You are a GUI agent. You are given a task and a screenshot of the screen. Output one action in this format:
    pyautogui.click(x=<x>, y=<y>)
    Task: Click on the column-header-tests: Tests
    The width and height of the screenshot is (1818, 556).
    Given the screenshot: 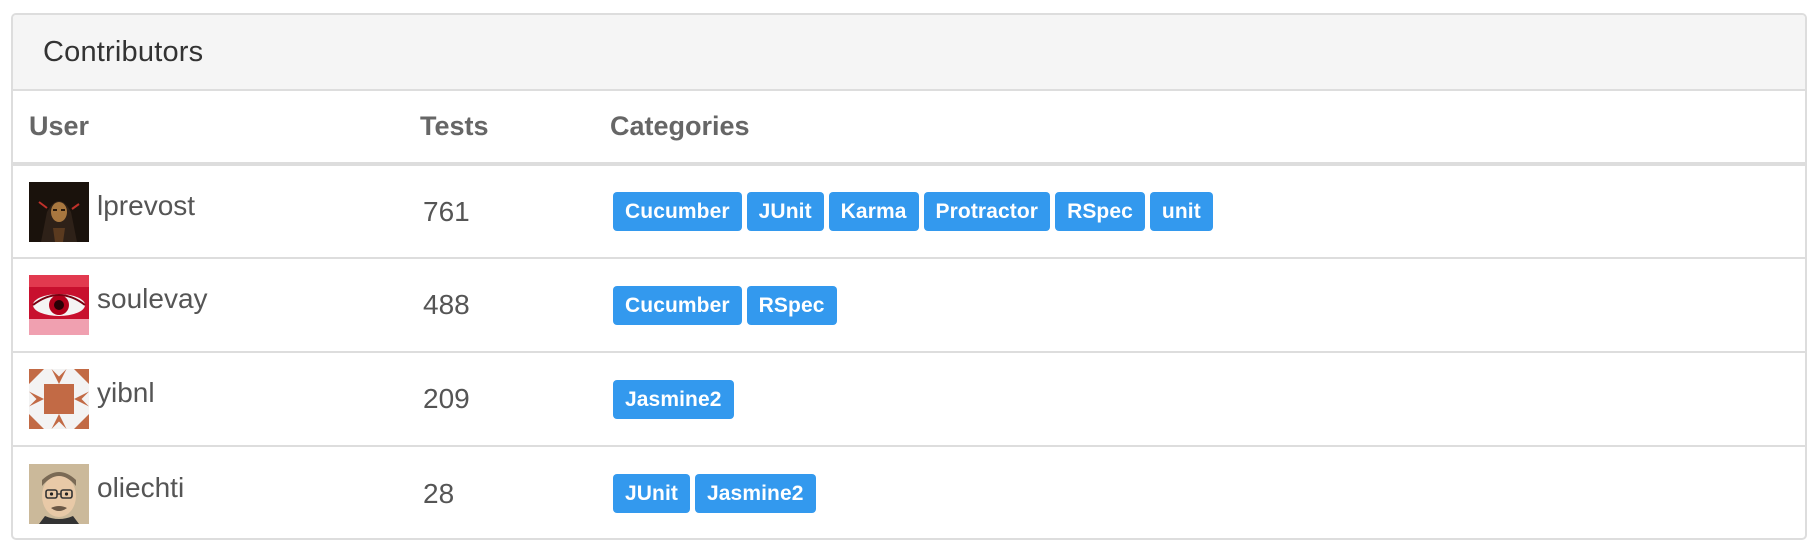 What is the action you would take?
    pyautogui.click(x=499, y=128)
    